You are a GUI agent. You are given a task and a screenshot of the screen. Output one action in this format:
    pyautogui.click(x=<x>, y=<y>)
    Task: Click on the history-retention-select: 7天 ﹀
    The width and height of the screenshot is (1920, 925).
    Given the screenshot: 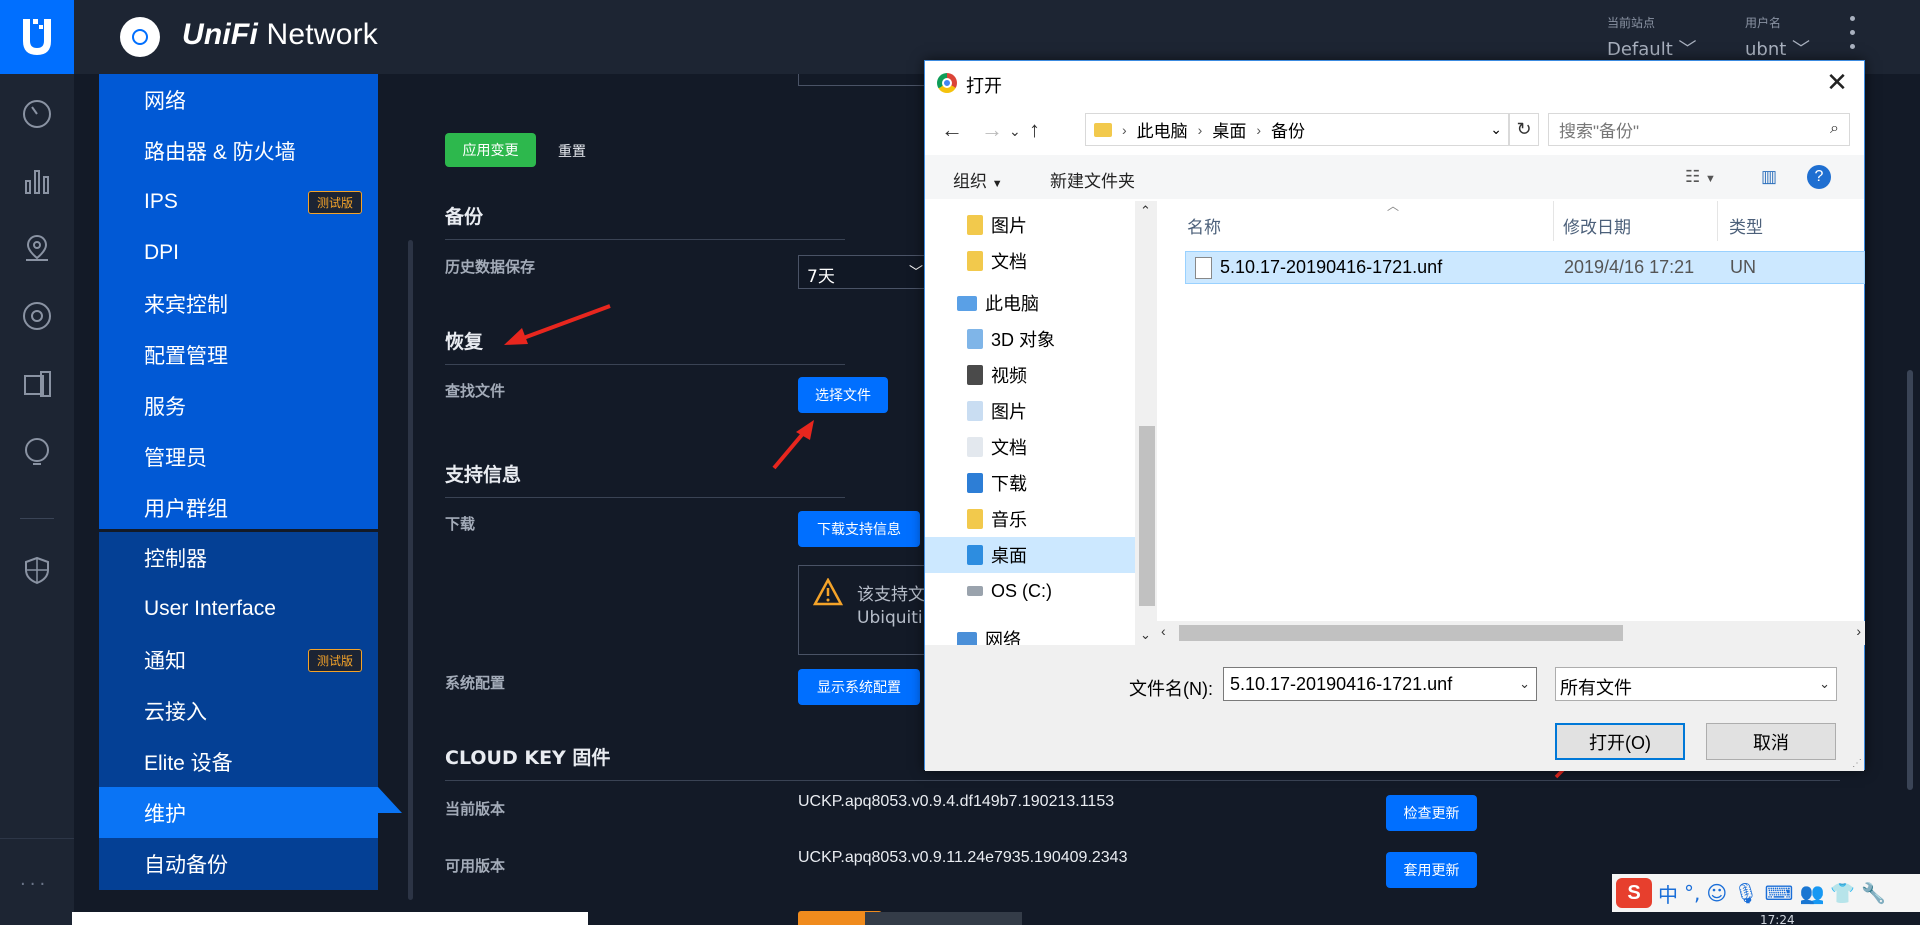 What is the action you would take?
    pyautogui.click(x=863, y=272)
    